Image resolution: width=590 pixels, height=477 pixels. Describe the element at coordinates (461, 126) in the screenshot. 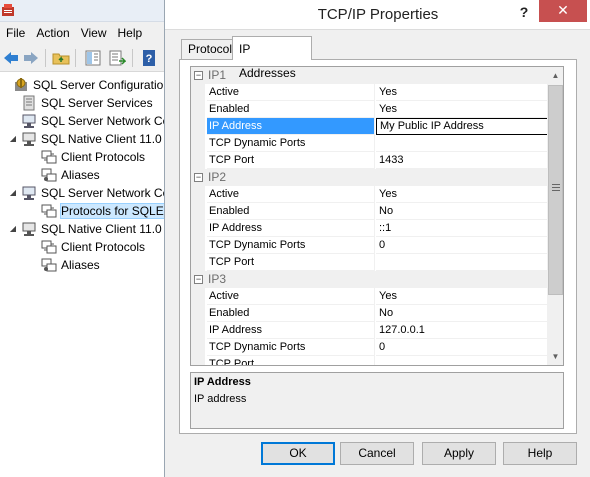

I see `property-value-input: My Public IP Address` at that location.